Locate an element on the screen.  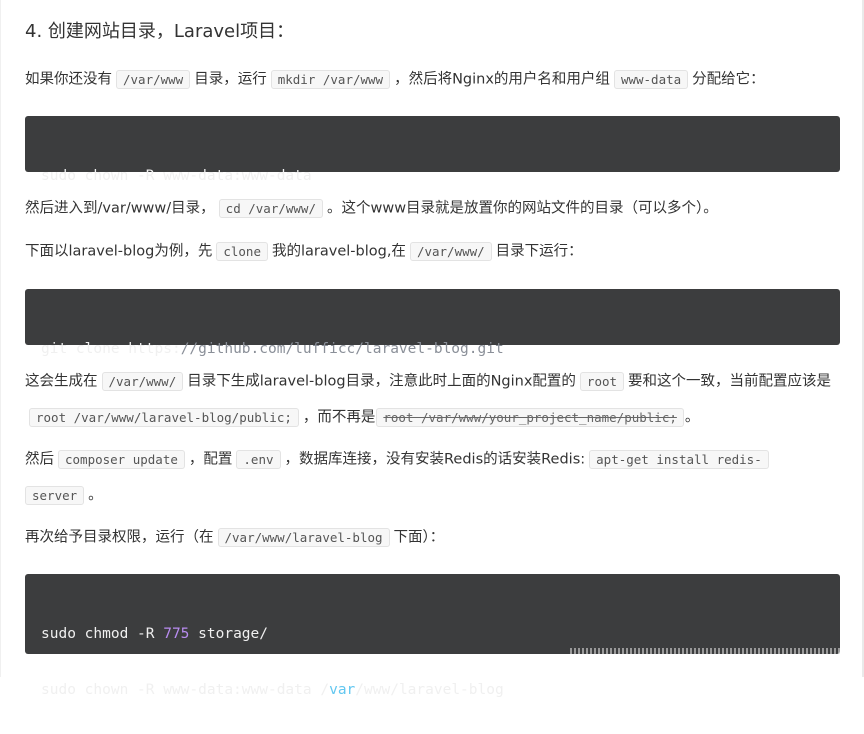
inline-code-strikethrough: root /var/www/your_project_name/public; is located at coordinates (530, 417).